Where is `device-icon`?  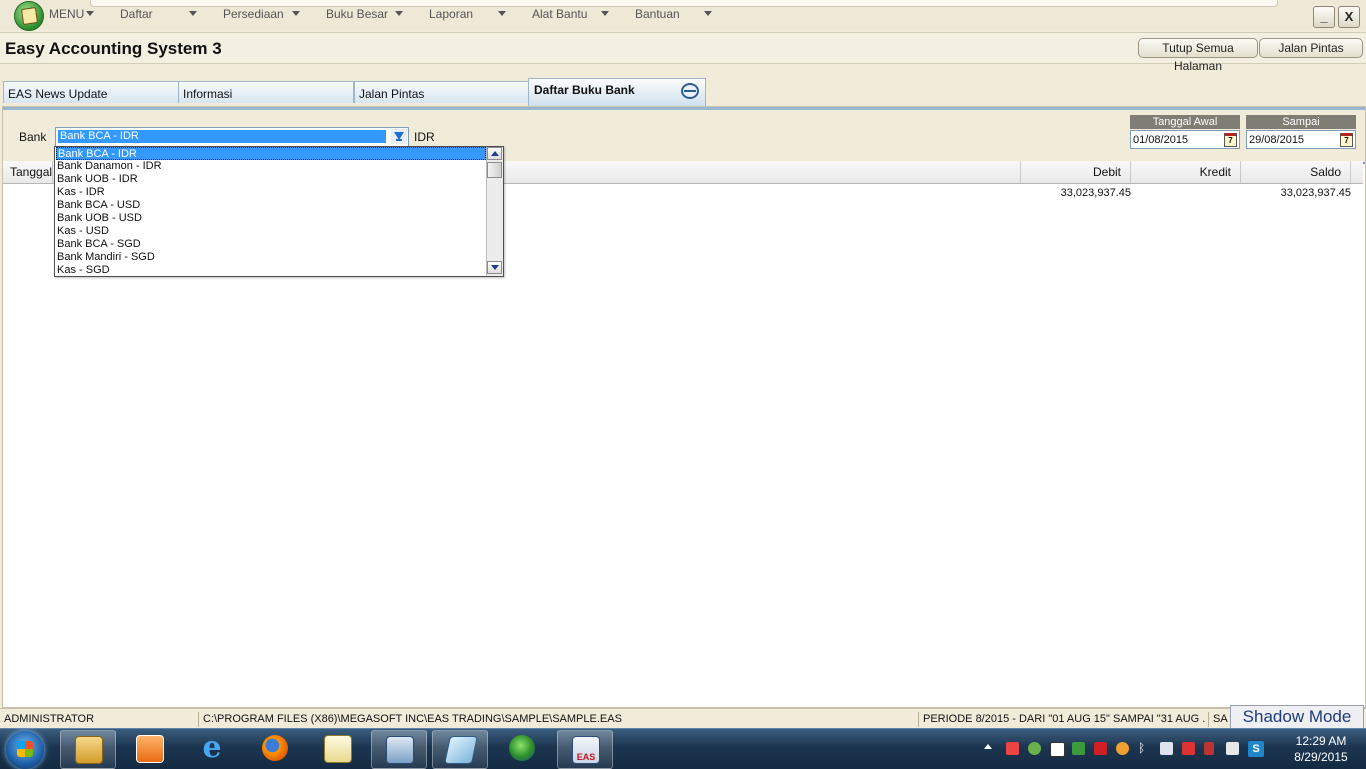 device-icon is located at coordinates (1166, 748).